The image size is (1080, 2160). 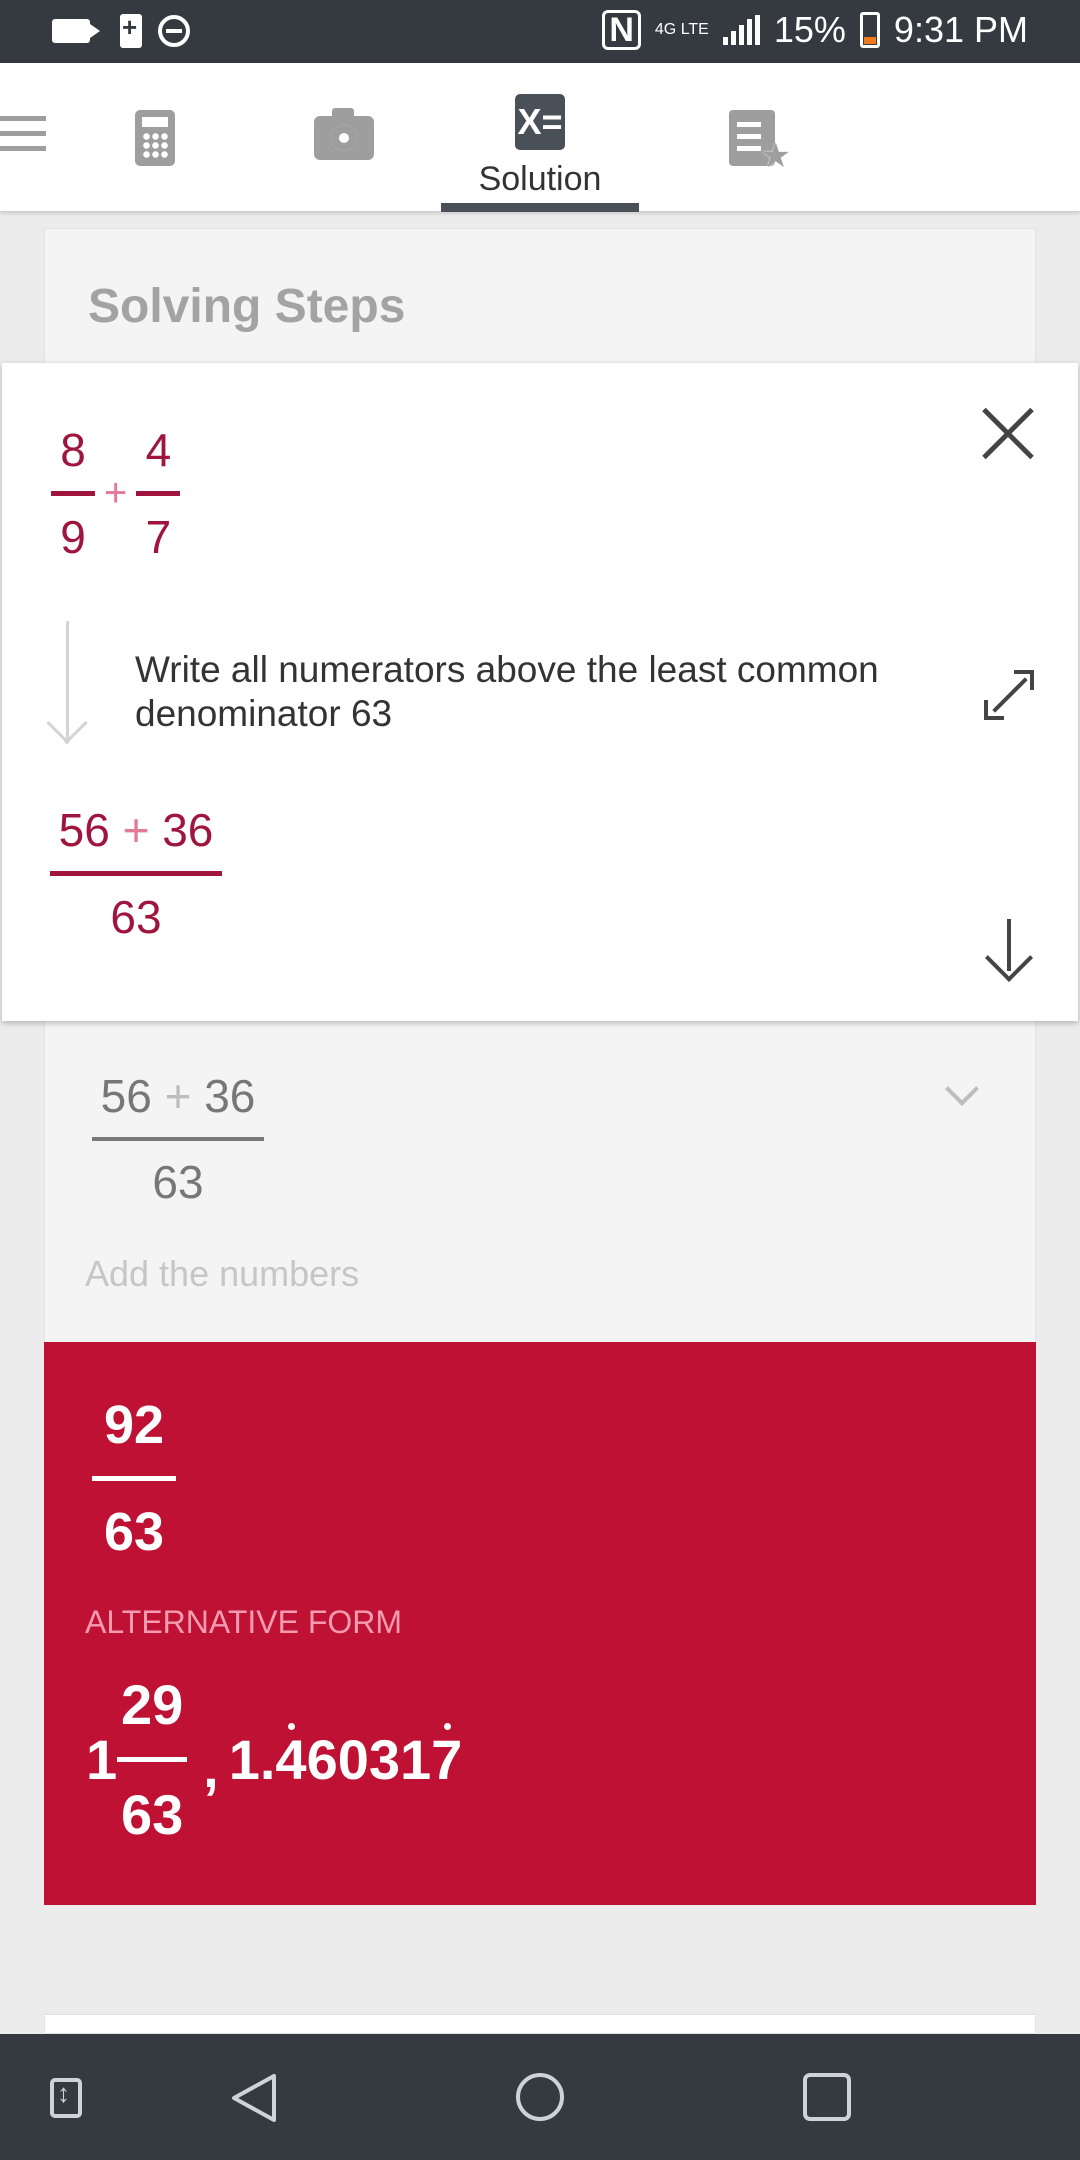 I want to click on tab-notebook, so click(x=755, y=137).